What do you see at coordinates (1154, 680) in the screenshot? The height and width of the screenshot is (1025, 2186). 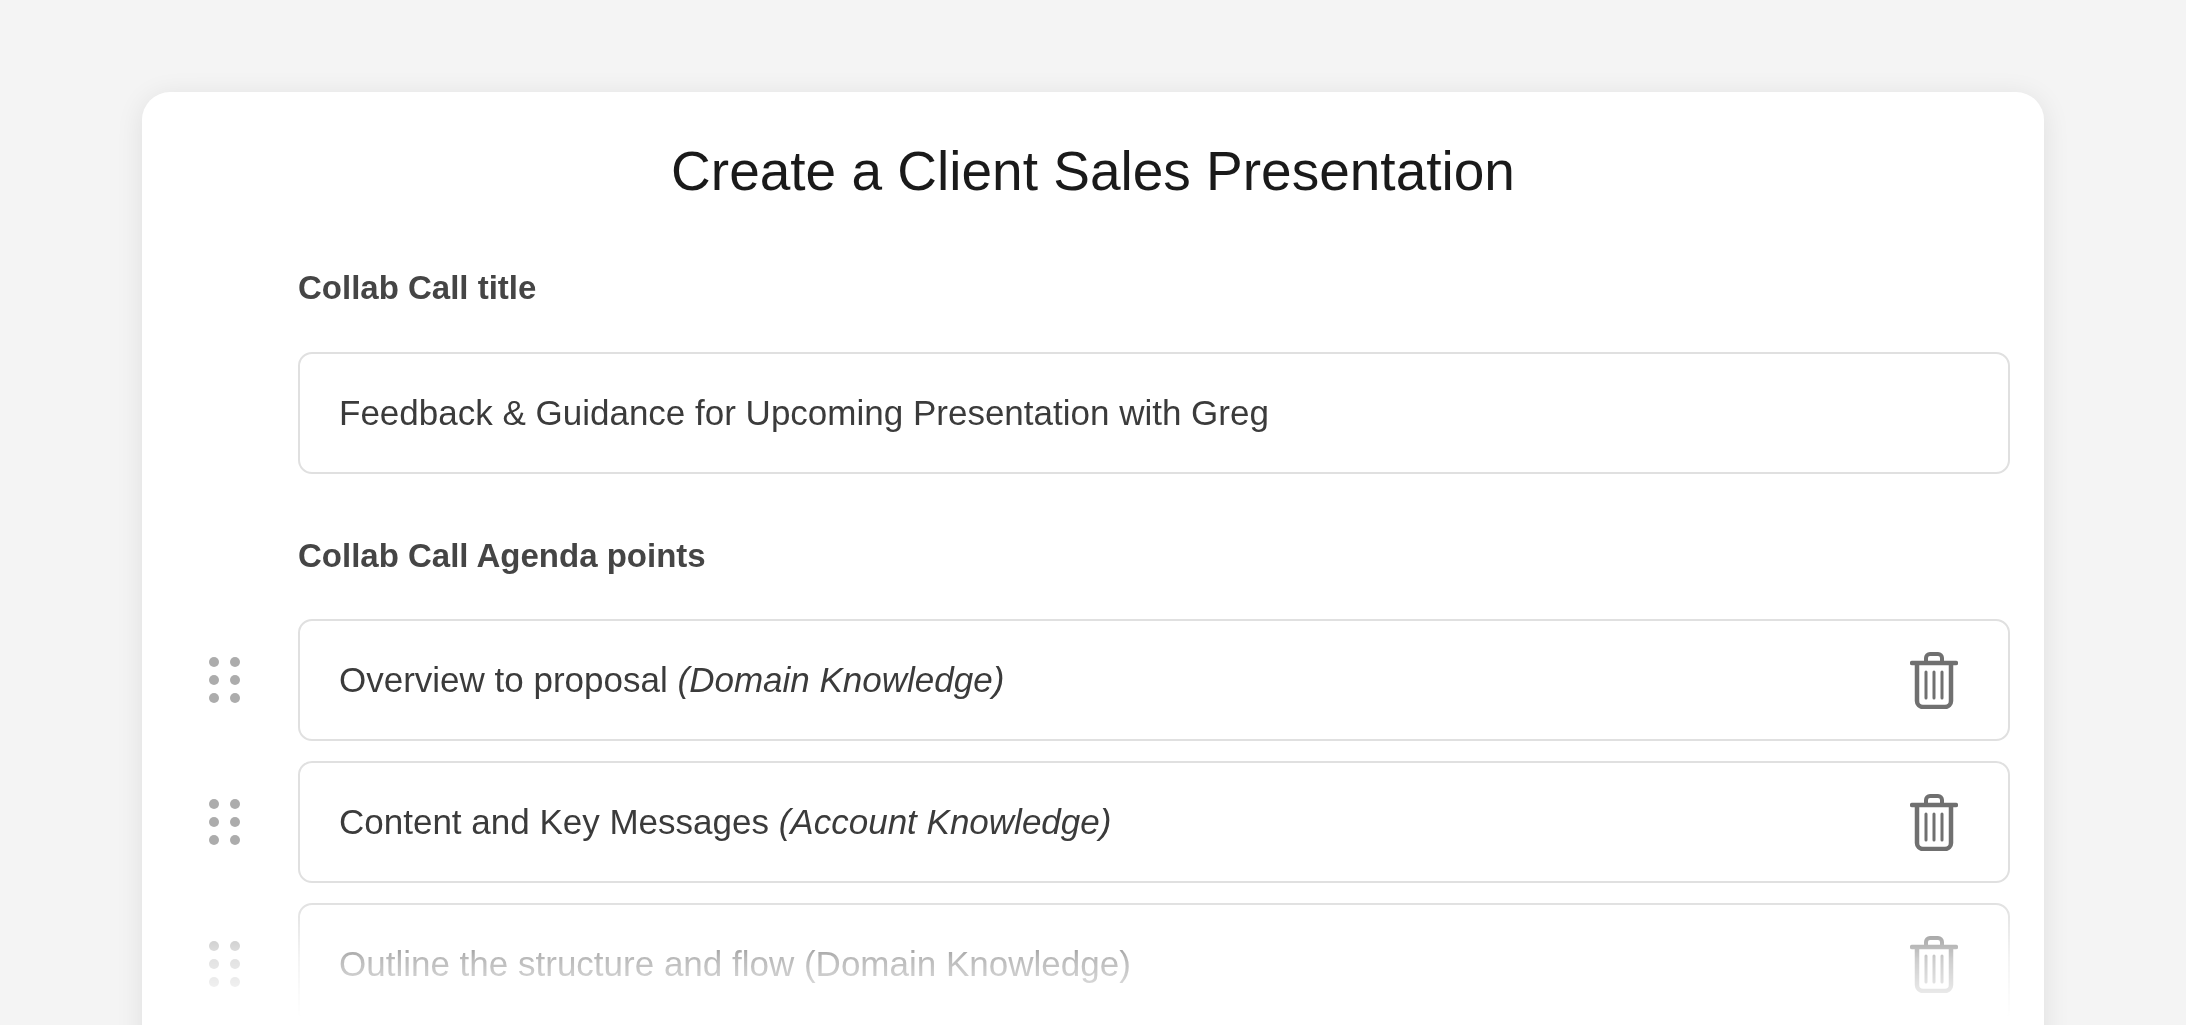 I see `agenda-item-field: Overview to proposal (Domain Knowledge)` at bounding box center [1154, 680].